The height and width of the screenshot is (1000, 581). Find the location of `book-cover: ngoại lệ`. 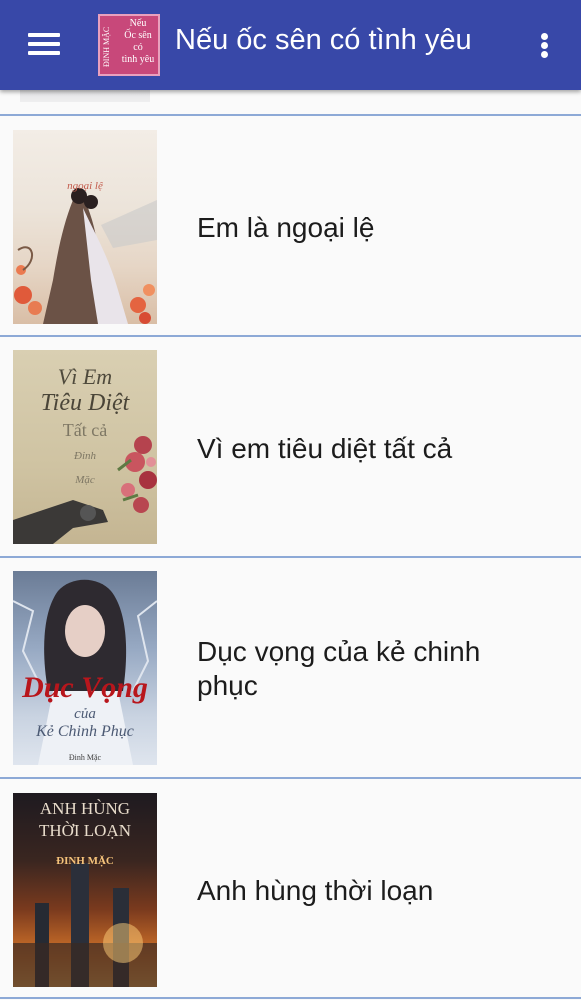

book-cover: ngoại lệ is located at coordinates (85, 227).